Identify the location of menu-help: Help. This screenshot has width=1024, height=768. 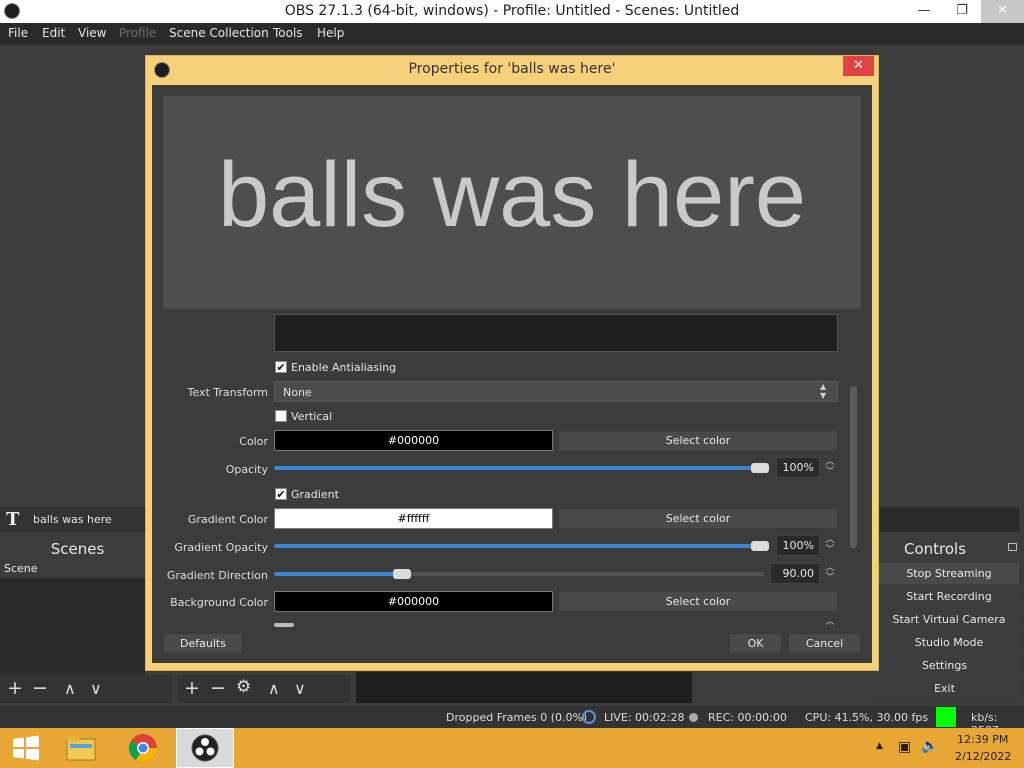
(330, 33).